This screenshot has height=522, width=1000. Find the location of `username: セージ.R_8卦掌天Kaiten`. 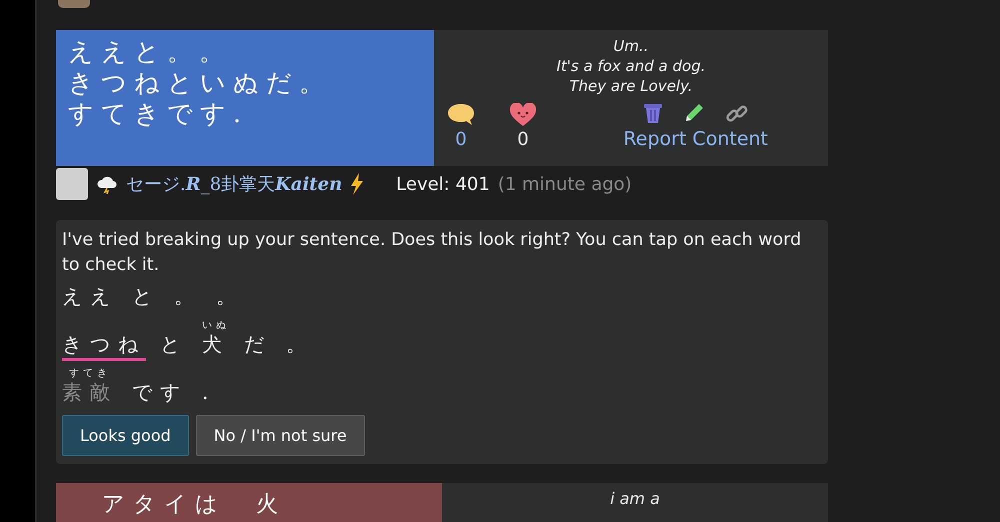

username: セージ.R_8卦掌天Kaiten is located at coordinates (234, 184).